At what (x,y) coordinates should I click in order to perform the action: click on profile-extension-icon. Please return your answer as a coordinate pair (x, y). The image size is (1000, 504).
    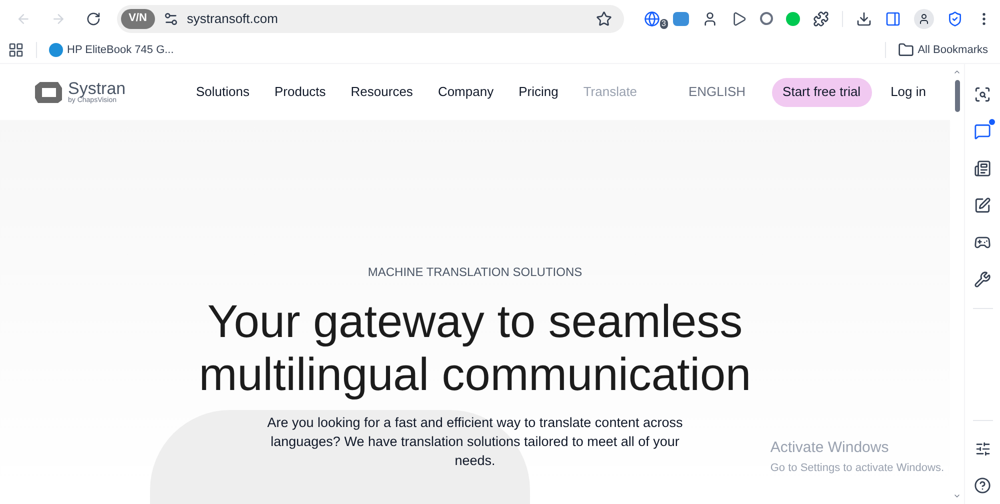
    Looking at the image, I should click on (710, 18).